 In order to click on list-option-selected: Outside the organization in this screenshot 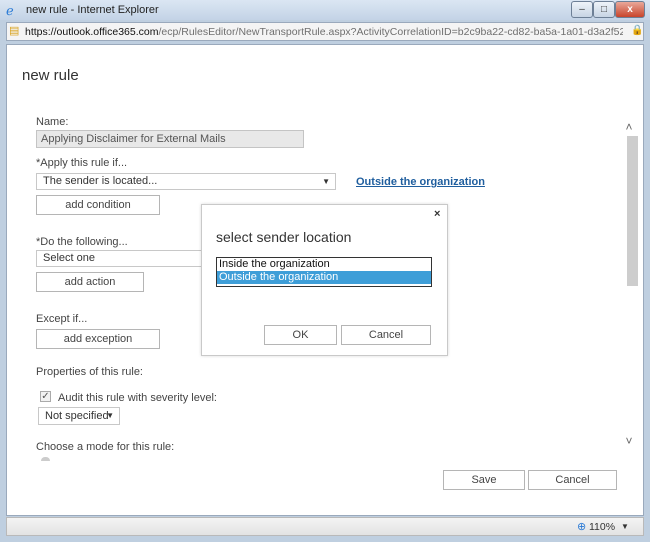, I will do `click(324, 277)`.